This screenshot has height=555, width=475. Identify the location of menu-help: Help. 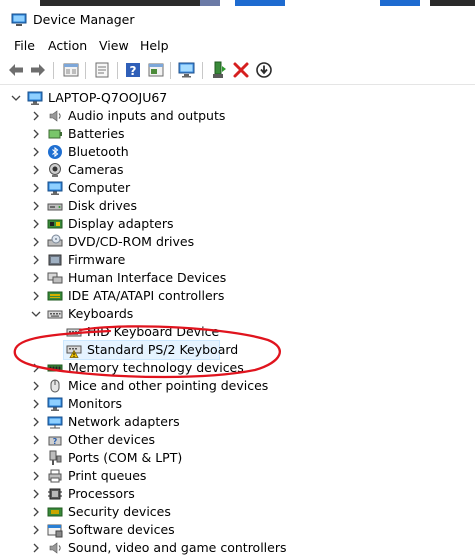
(154, 45).